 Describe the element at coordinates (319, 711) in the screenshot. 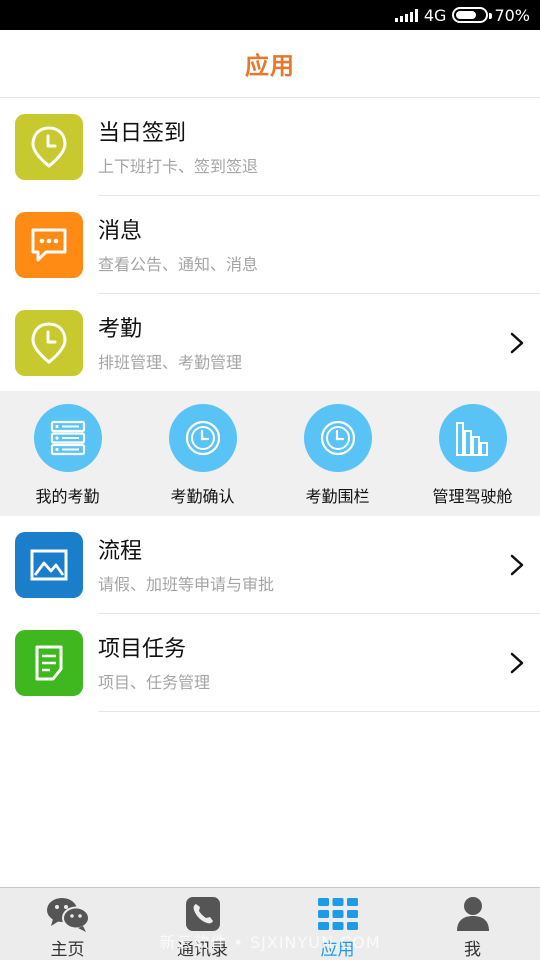

I see `divider` at that location.